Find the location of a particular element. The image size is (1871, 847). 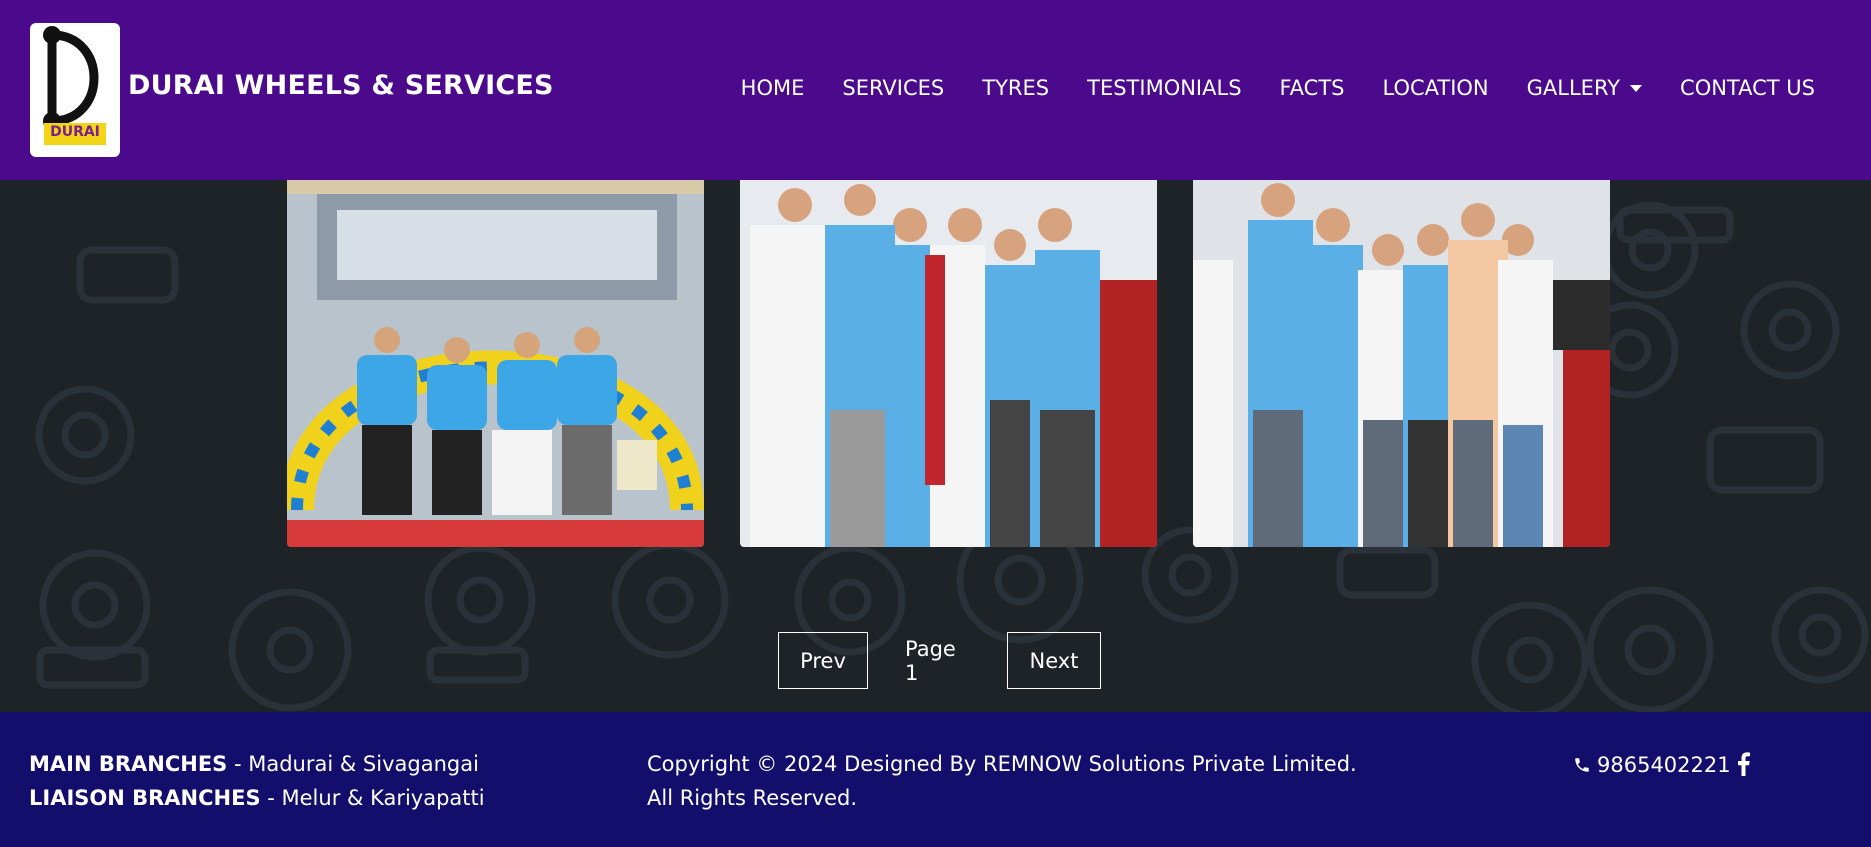

main-branches-line: MAIN BRANCHES - Madurai & Sivagangai is located at coordinates (254, 764).